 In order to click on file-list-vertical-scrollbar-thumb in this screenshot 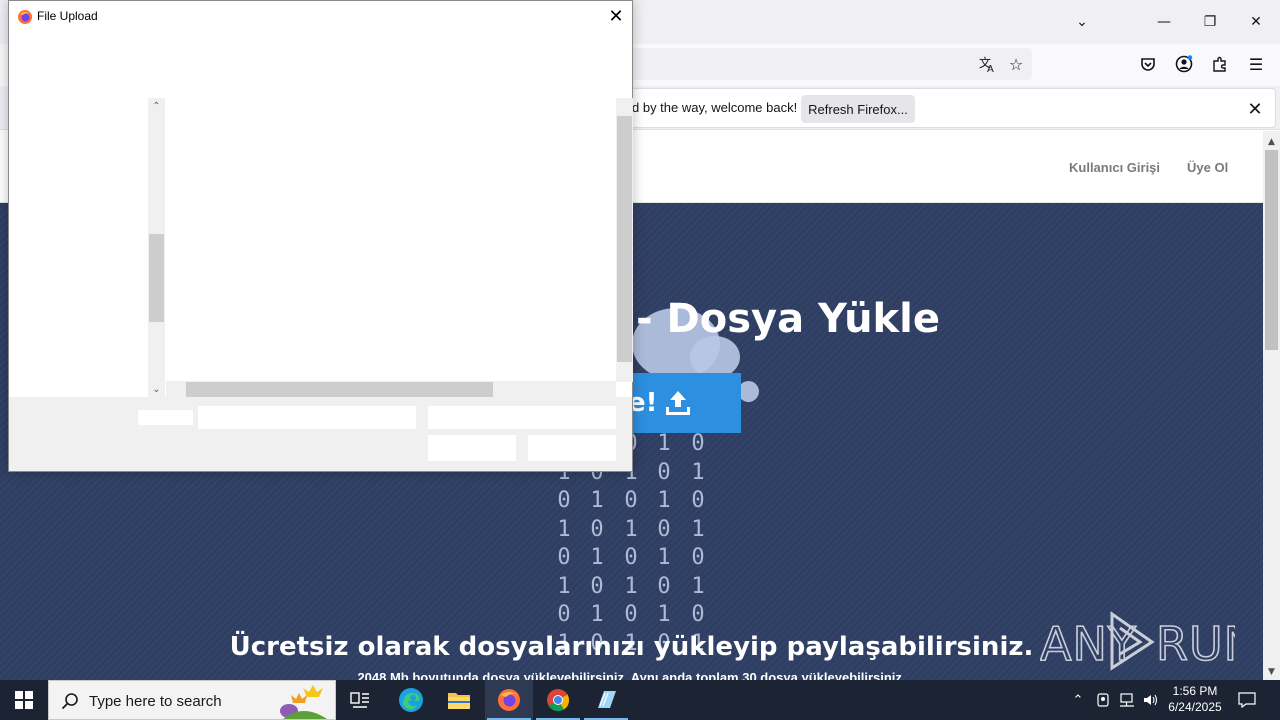, I will do `click(624, 239)`.